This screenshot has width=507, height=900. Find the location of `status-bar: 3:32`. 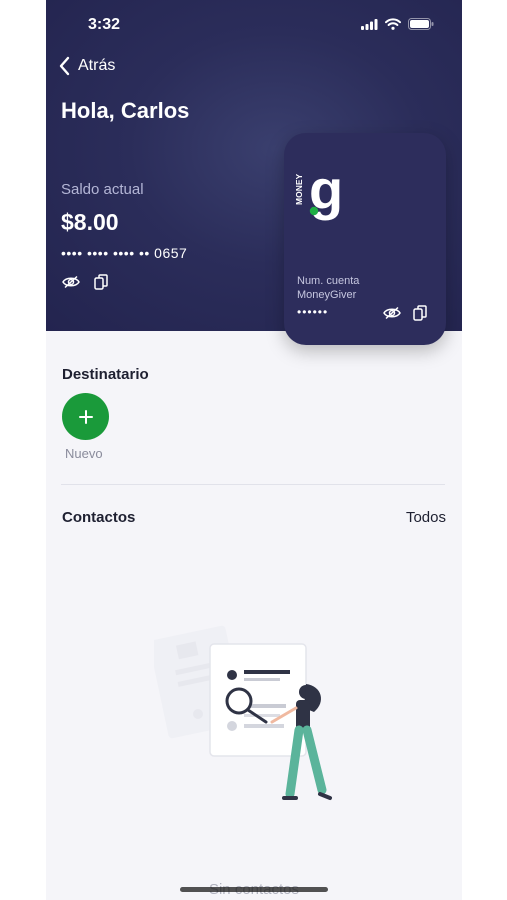

status-bar: 3:32 is located at coordinates (254, 22).